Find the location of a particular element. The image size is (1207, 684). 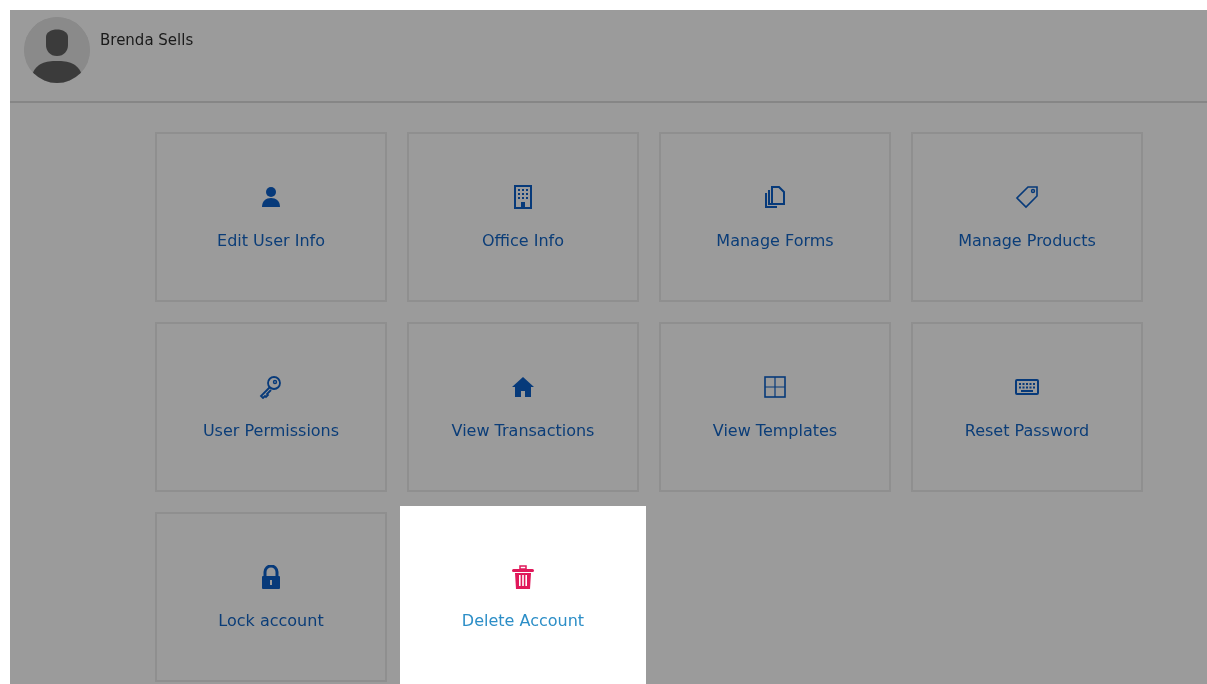

lock-icon is located at coordinates (271, 576).